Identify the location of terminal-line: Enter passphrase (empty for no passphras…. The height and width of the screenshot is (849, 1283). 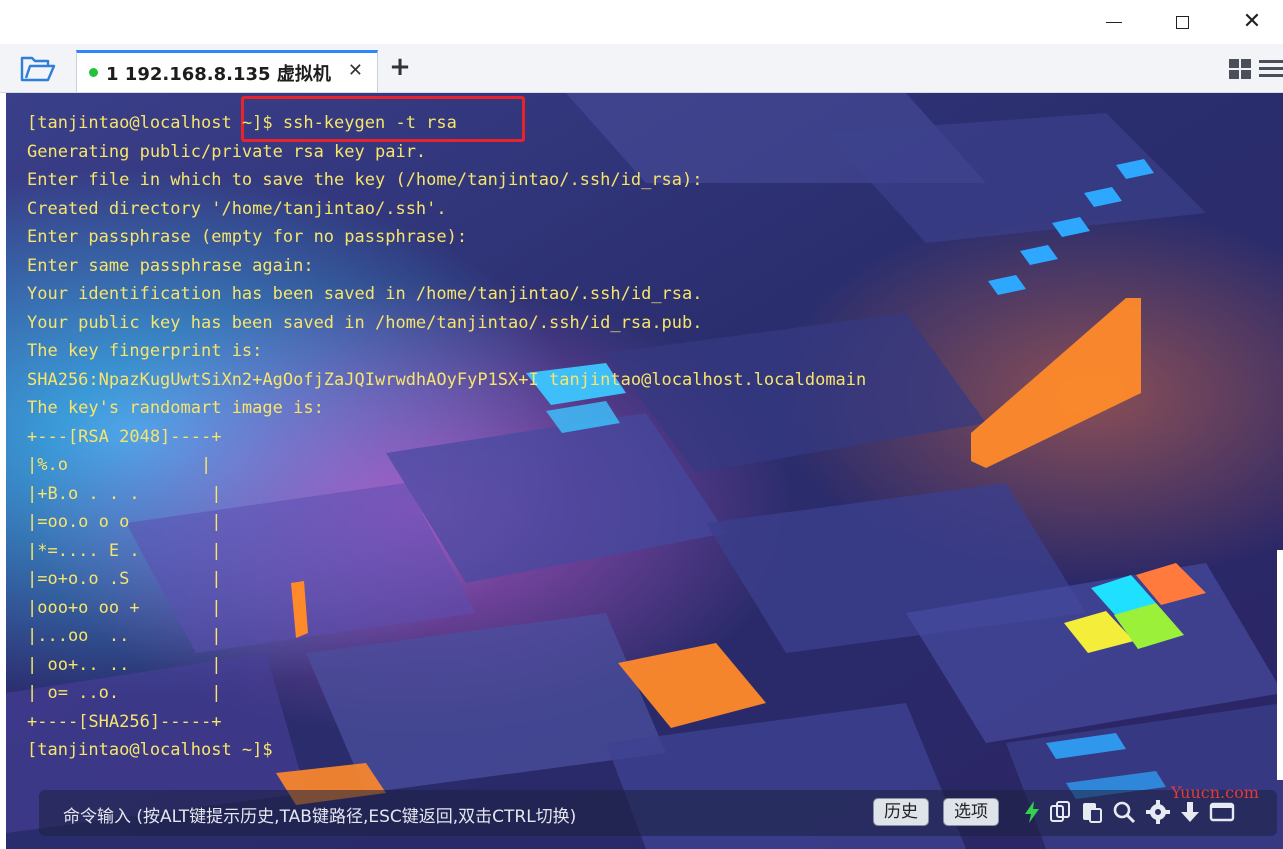
(247, 237).